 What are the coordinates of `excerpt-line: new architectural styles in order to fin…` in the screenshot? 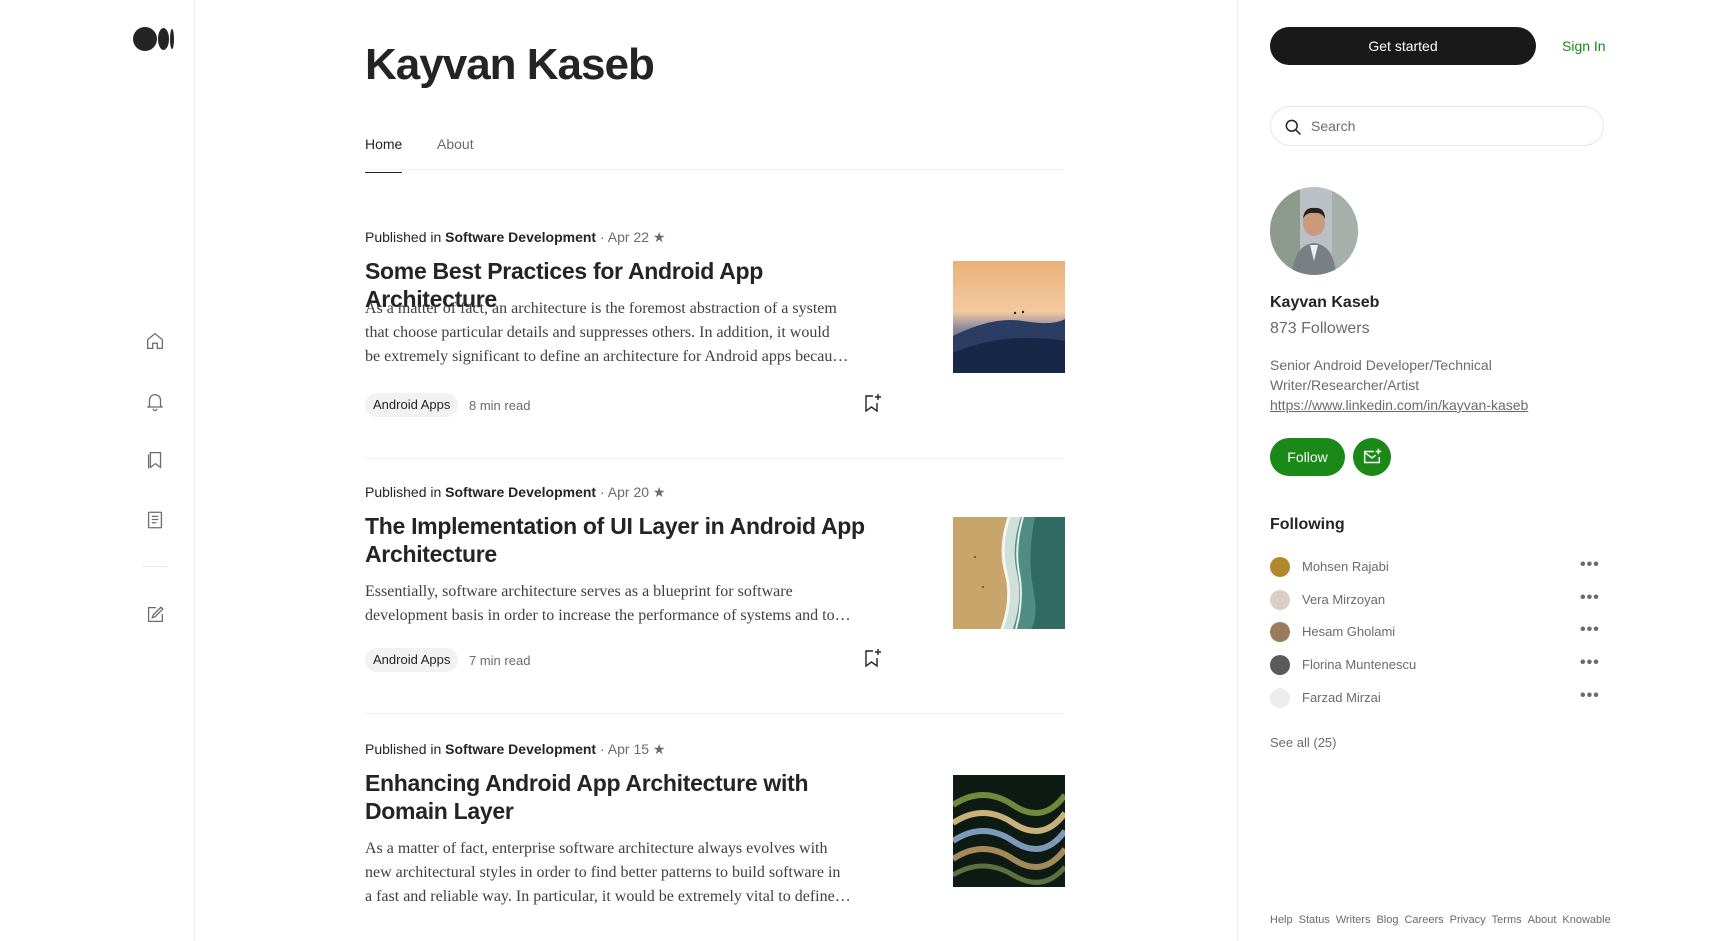 It's located at (603, 872).